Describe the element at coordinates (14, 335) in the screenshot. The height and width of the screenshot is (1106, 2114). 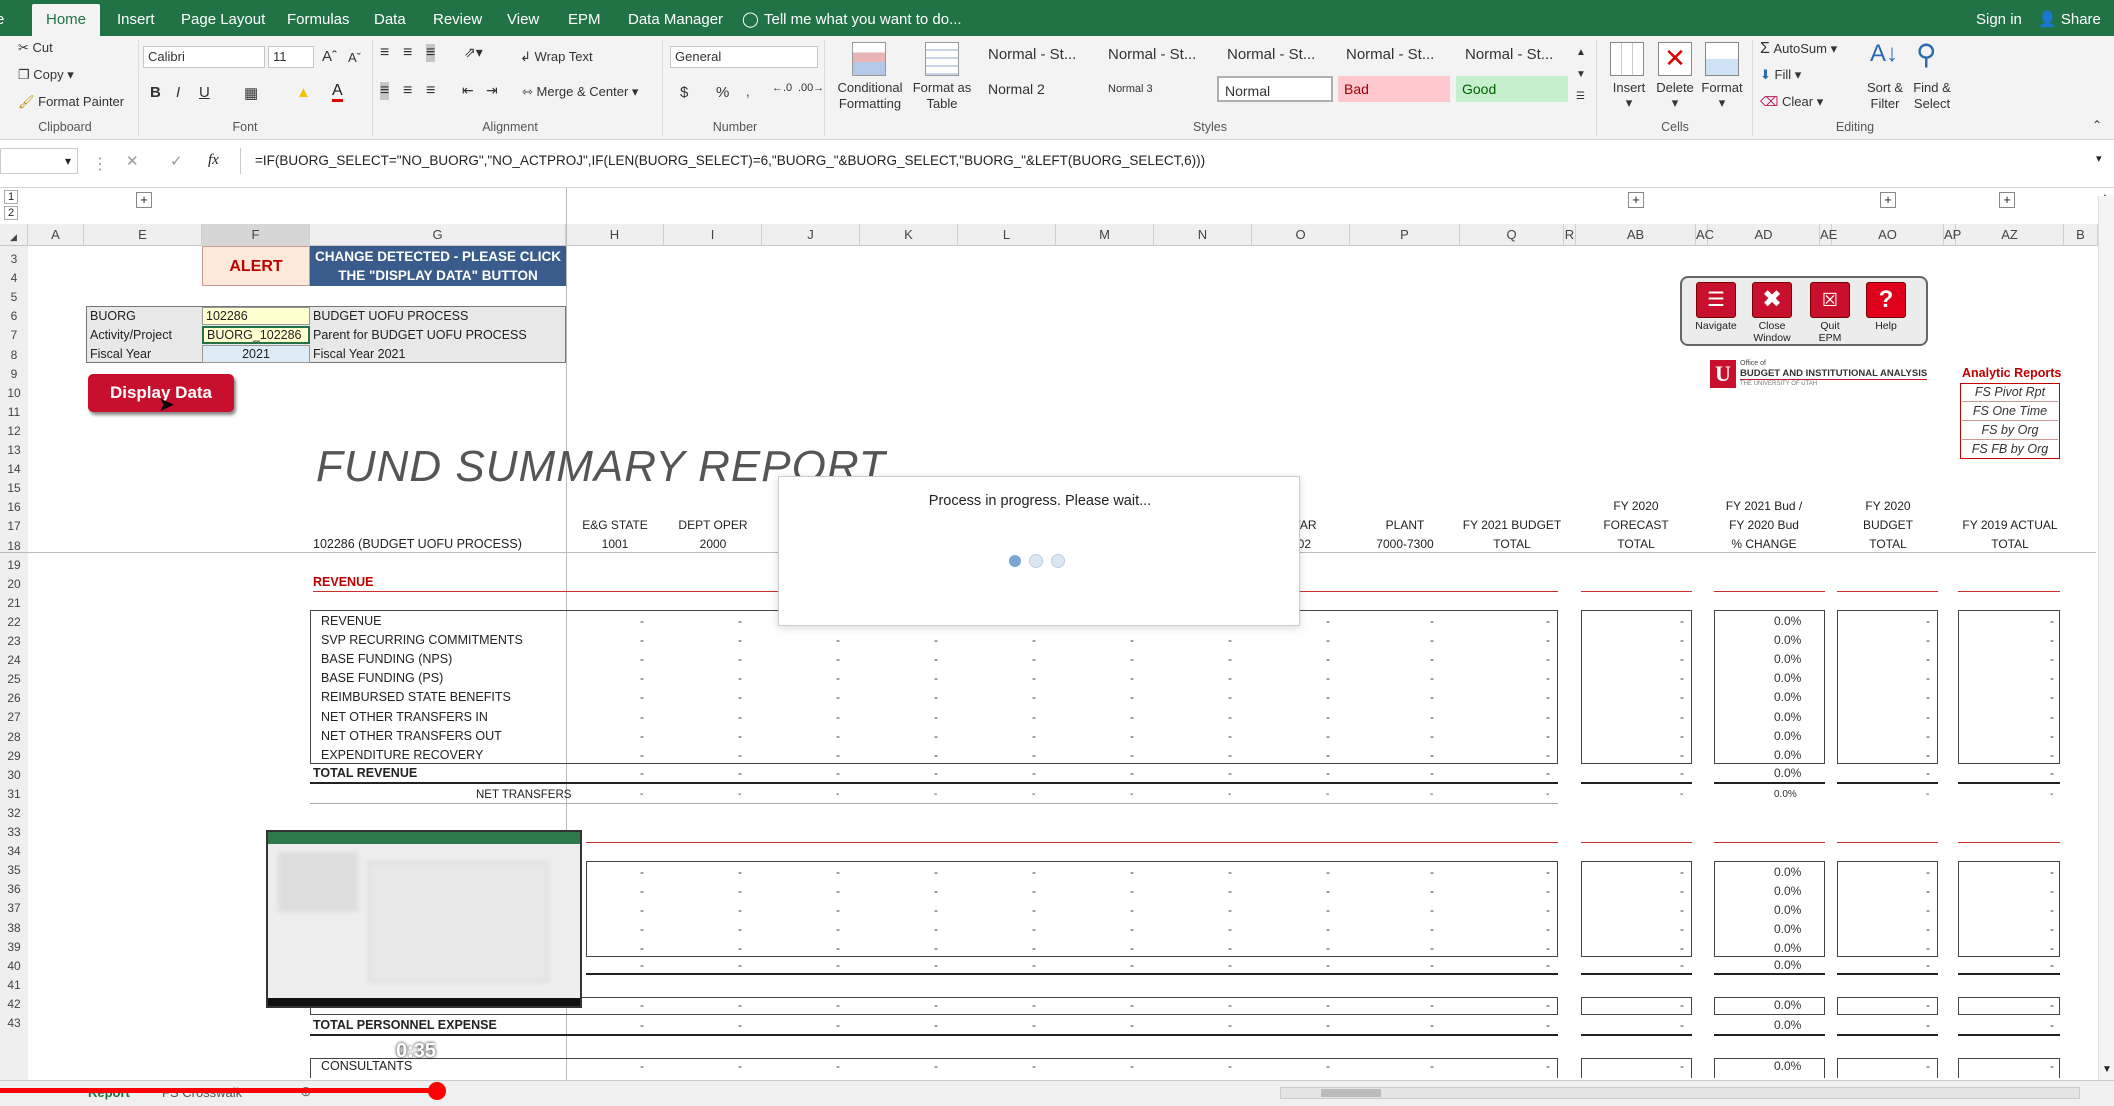
I see `row-header: 7` at that location.